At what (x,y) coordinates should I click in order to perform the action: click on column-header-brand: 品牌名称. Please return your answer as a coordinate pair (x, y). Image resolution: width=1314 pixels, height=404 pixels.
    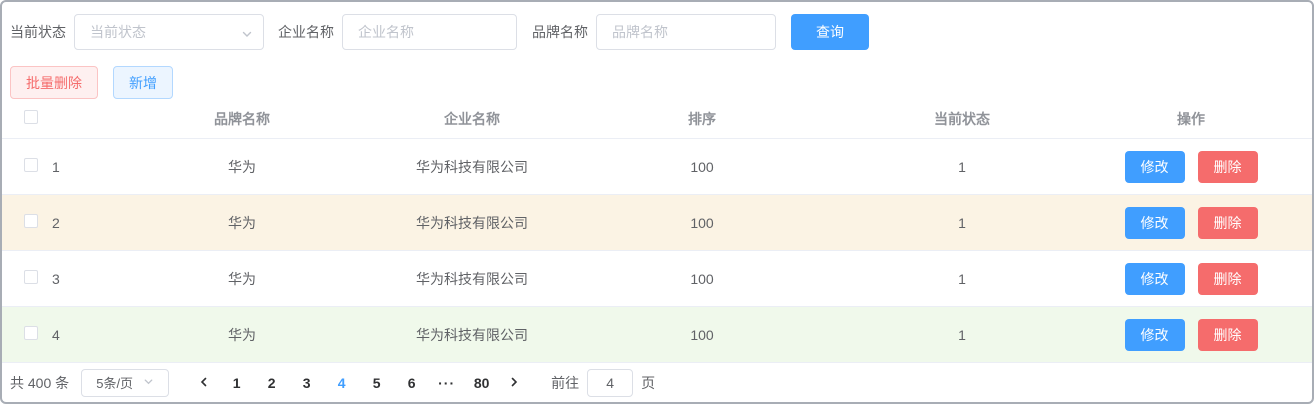
    Looking at the image, I should click on (242, 118).